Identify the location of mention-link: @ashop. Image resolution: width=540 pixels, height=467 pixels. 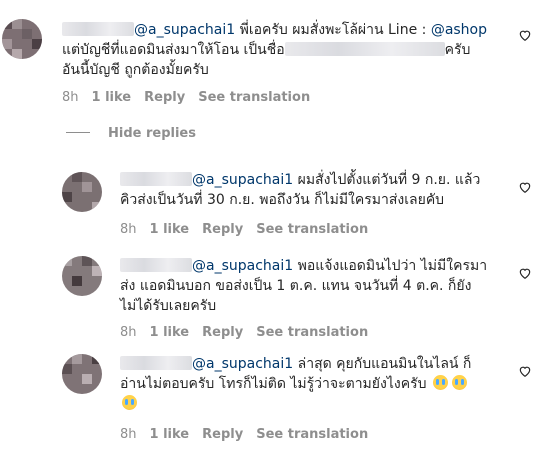
(459, 30).